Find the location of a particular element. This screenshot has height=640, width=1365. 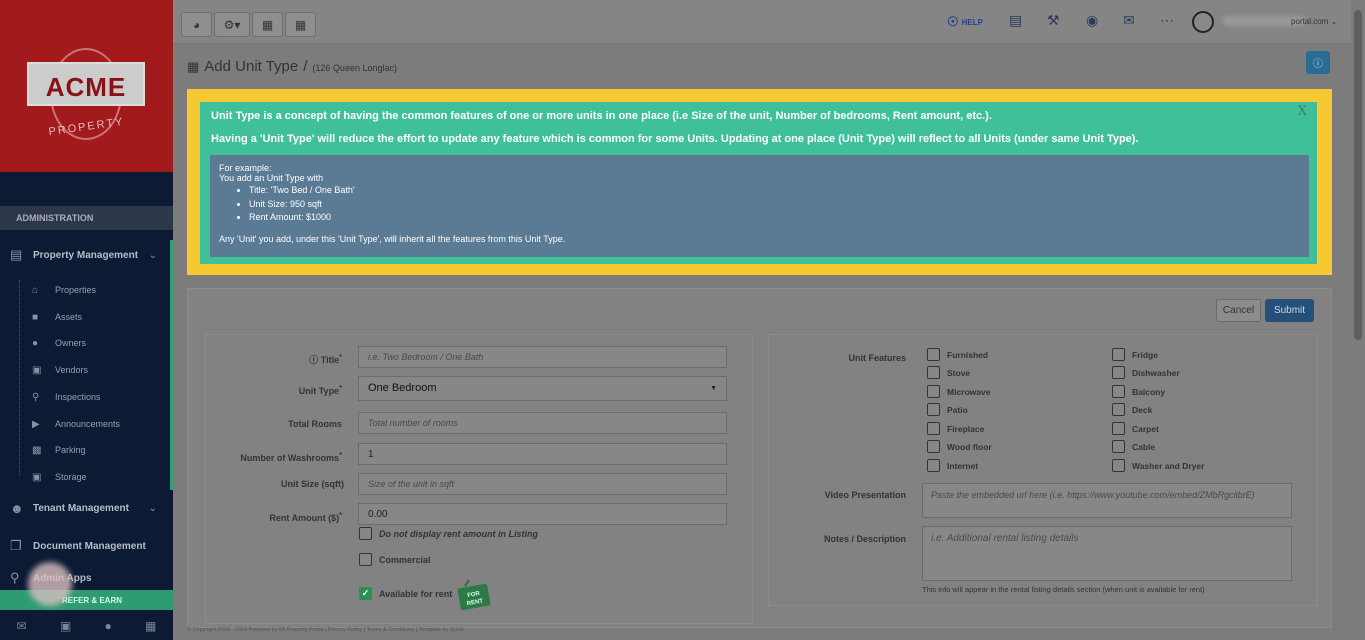

top-bar: ◕ ⚙▾ ▦ ▦ ☉ HELP ▤ ⚒ ◉ ✉ ⋯ portal.com ⌄ is located at coordinates (769, 22).